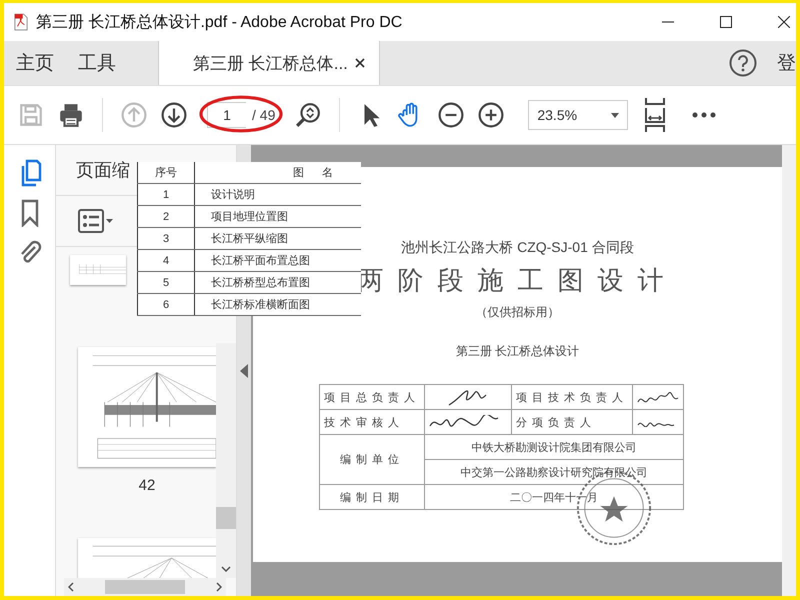  Describe the element at coordinates (244, 371) in the screenshot. I see `collapse-panel-icon` at that location.